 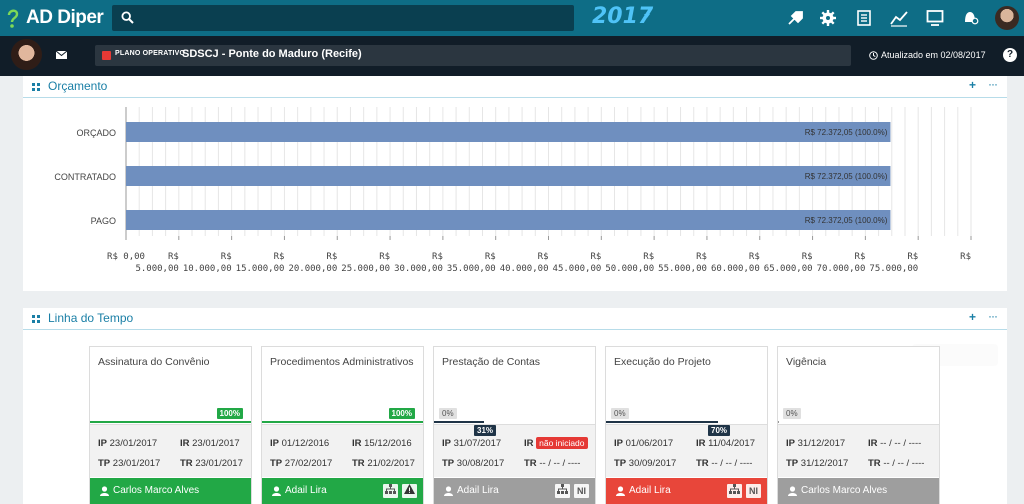 What do you see at coordinates (96, 133) in the screenshot?
I see `category-label: ORÇADO` at bounding box center [96, 133].